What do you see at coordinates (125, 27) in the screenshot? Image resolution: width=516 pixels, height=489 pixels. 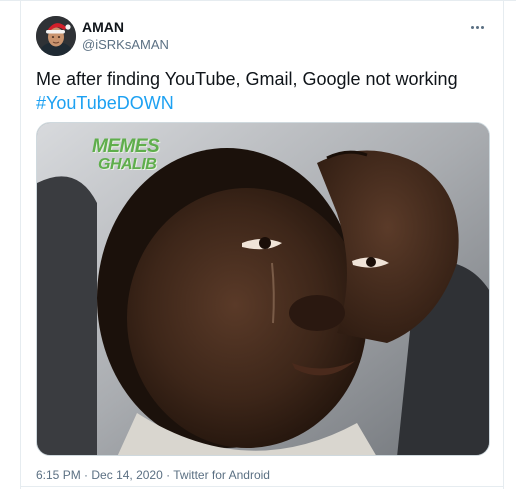 I see `author-display-name: AMAN` at bounding box center [125, 27].